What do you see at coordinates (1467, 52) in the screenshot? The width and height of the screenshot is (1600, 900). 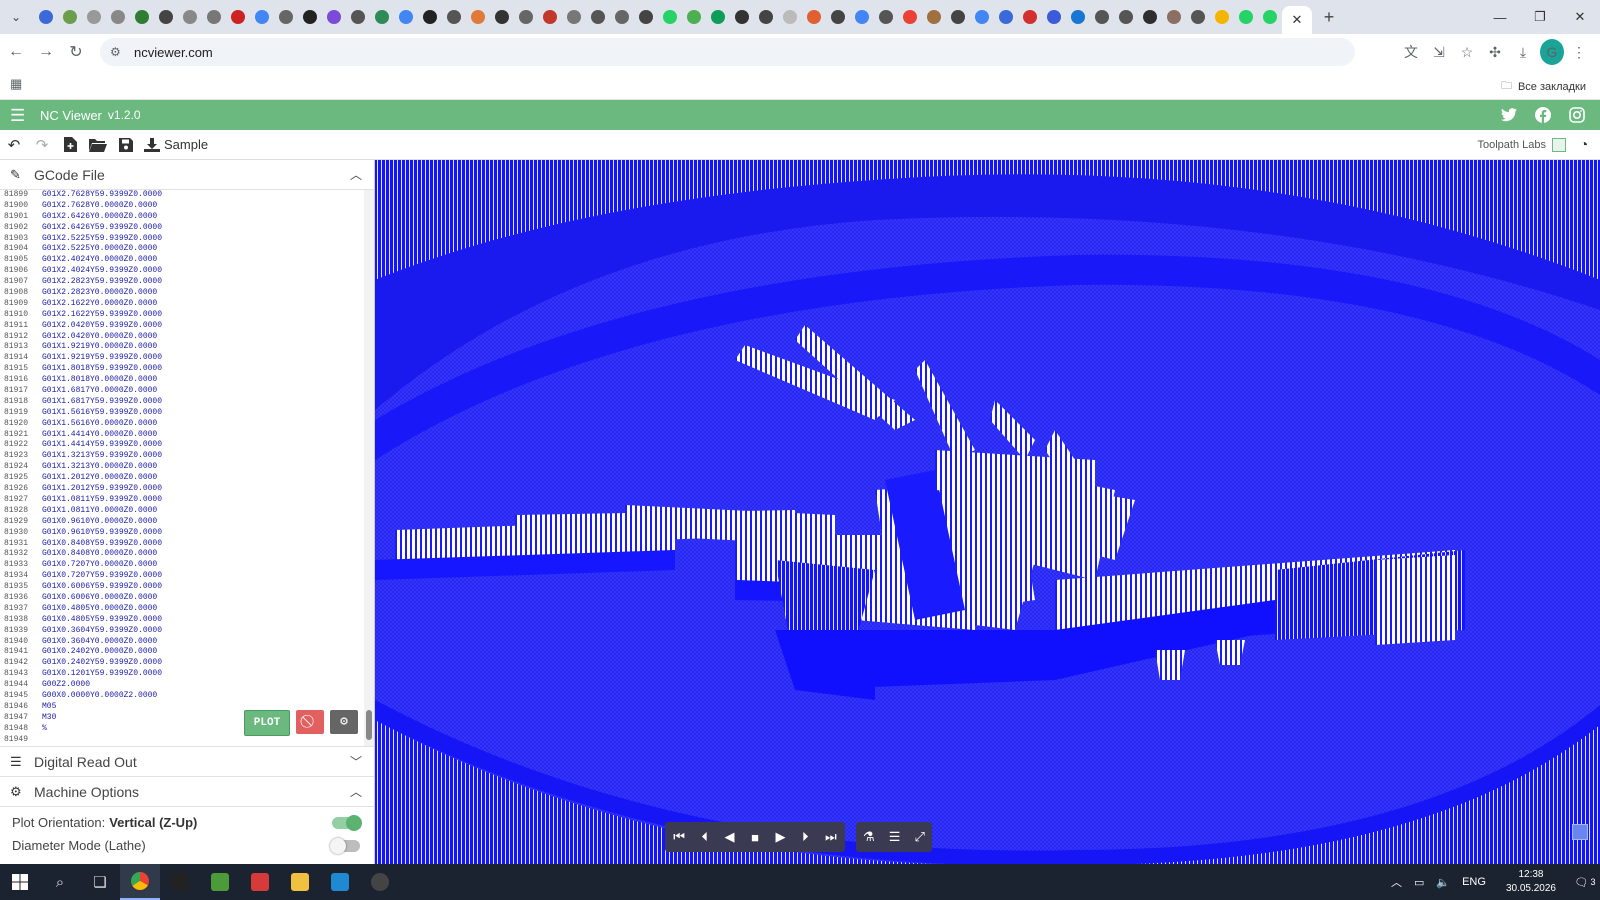 I see `bookmark-star-icon: ☆` at bounding box center [1467, 52].